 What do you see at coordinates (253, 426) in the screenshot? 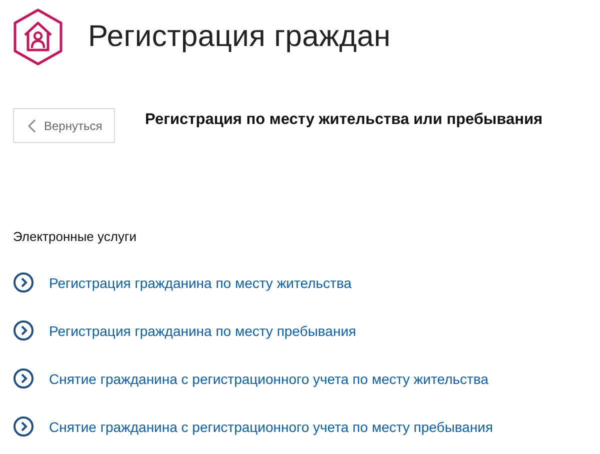
I see `service-link: Снятие гражданина с регистрационного учета по месту пребывания` at bounding box center [253, 426].